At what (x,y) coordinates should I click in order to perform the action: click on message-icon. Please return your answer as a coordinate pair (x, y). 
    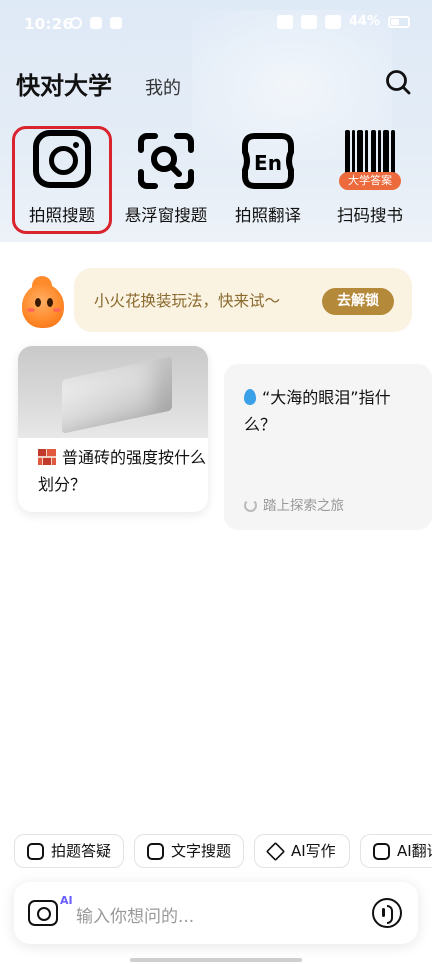
    Looking at the image, I should click on (116, 23).